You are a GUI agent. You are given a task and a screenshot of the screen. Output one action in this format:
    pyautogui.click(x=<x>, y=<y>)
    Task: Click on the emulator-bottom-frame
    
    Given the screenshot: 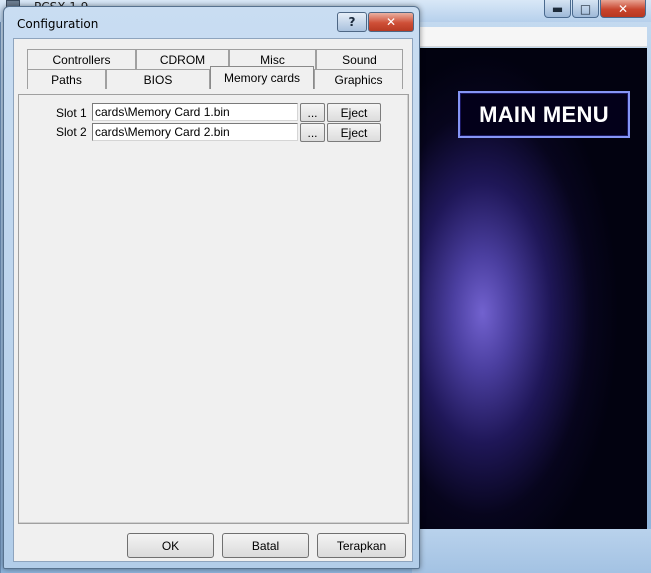 What is the action you would take?
    pyautogui.click(x=531, y=551)
    